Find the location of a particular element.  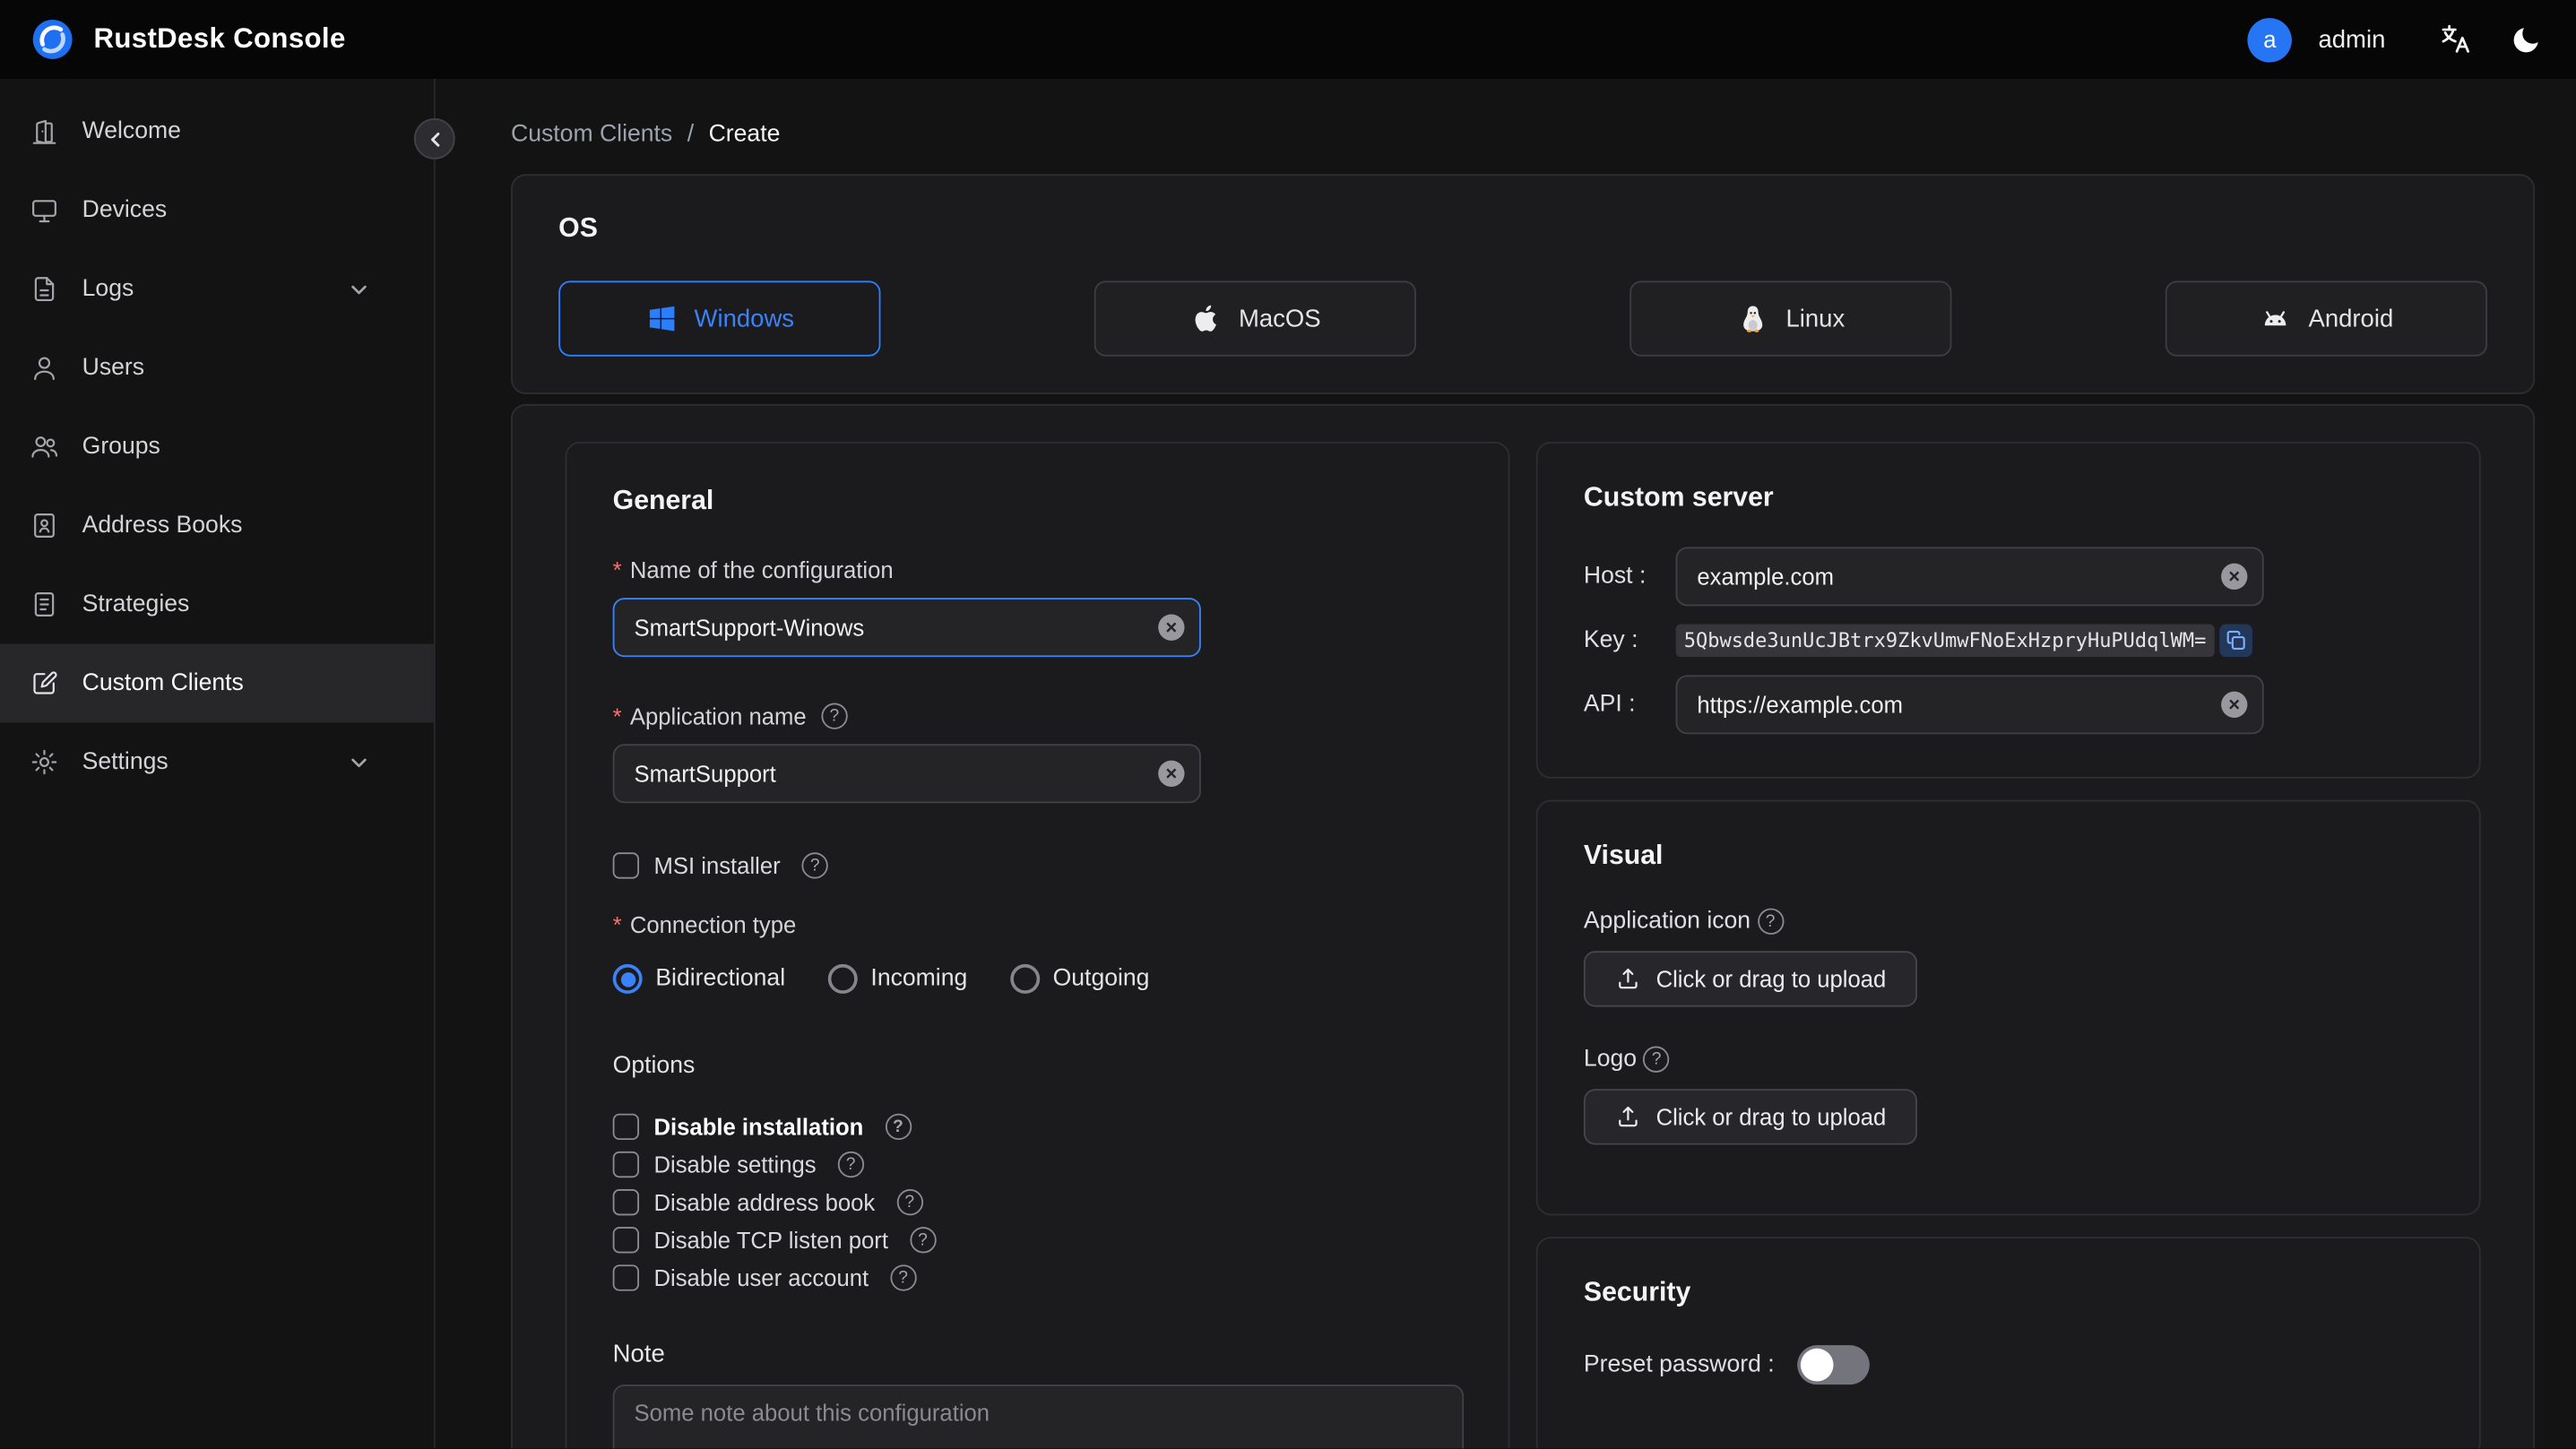

connection-type-radio-group: Bidirectional Incoming Outgoing is located at coordinates (1037, 979).